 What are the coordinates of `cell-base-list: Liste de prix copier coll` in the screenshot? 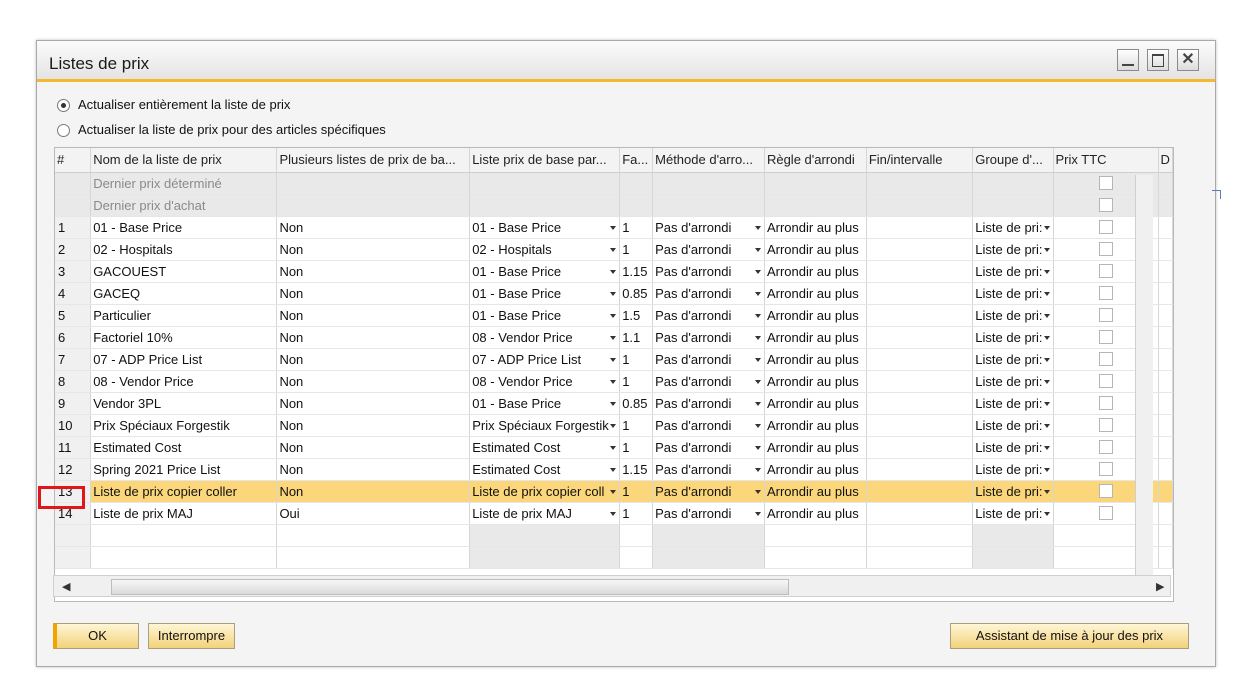 It's located at (545, 491).